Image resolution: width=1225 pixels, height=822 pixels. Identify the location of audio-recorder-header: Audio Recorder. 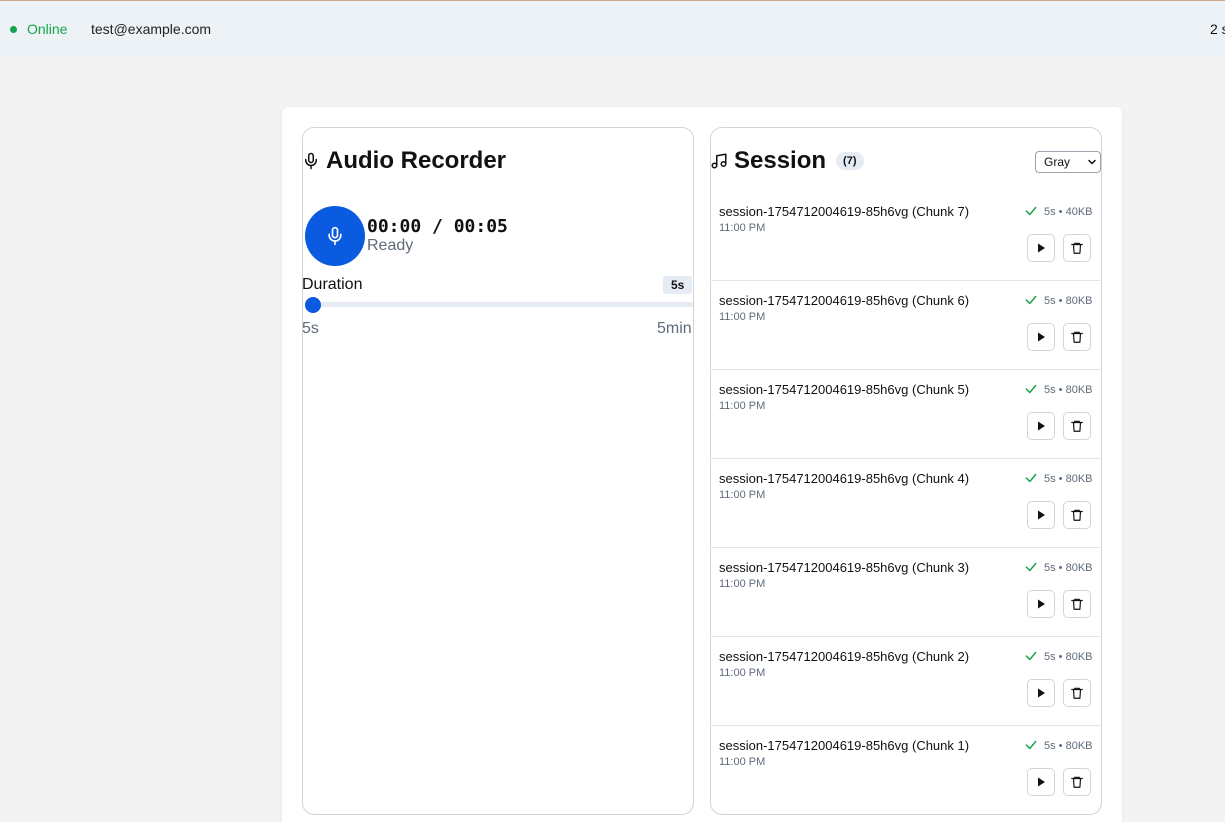
(404, 161).